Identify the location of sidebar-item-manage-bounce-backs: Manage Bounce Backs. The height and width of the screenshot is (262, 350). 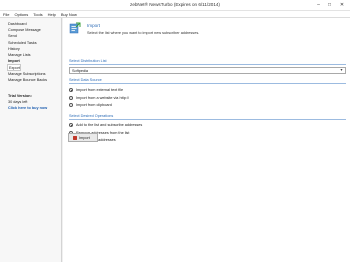
(30, 80).